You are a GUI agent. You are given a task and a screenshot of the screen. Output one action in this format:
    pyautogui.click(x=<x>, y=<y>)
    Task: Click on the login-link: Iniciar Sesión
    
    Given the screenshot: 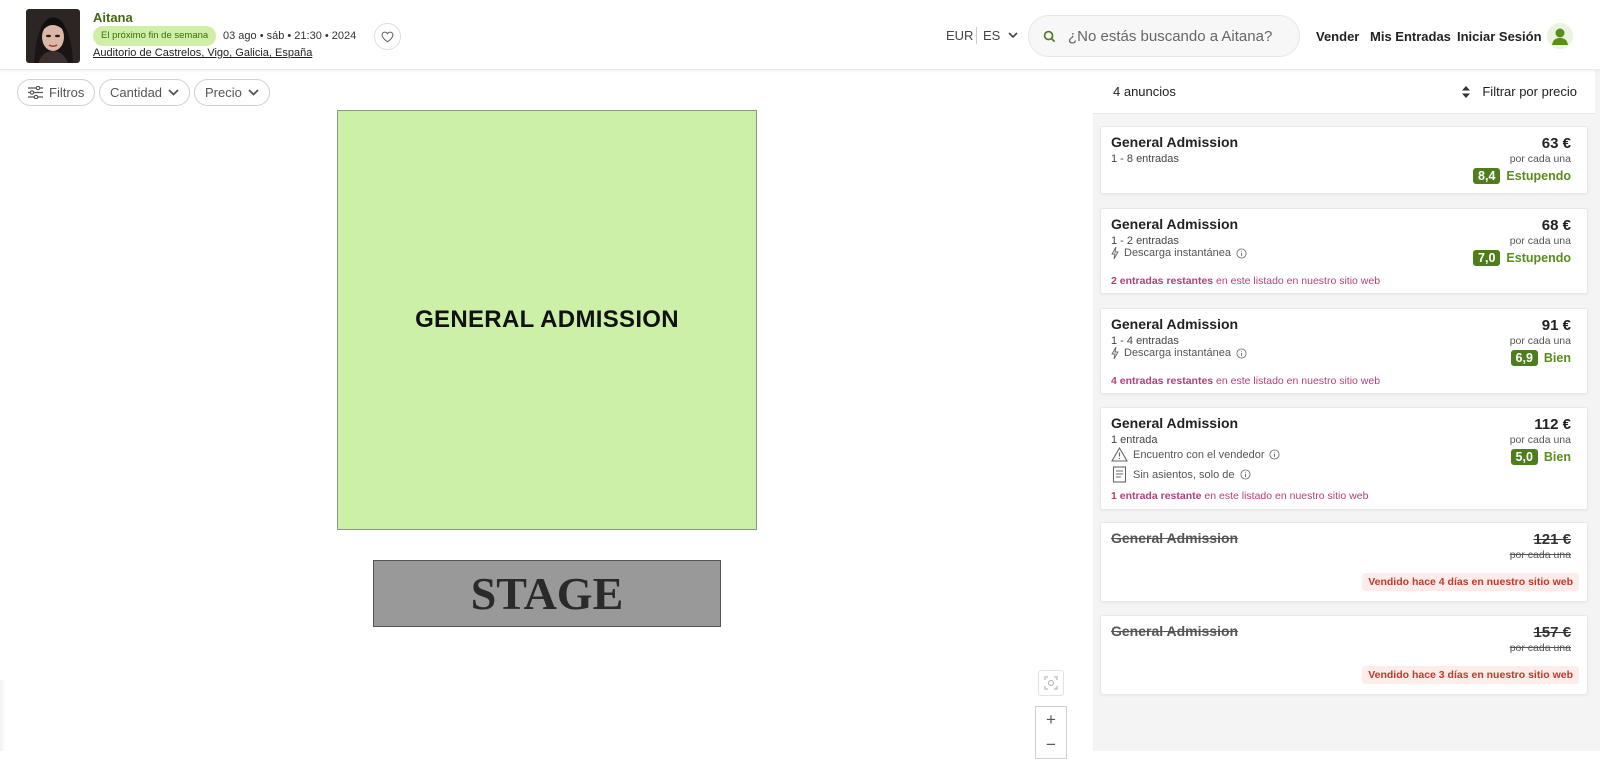 What is the action you would take?
    pyautogui.click(x=1499, y=36)
    